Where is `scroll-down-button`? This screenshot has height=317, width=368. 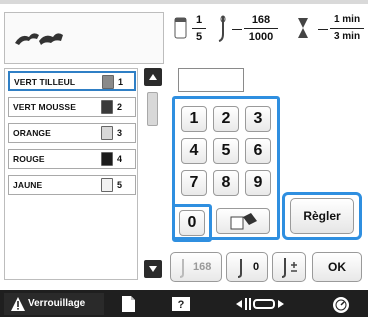
scroll-down-button is located at coordinates (153, 269).